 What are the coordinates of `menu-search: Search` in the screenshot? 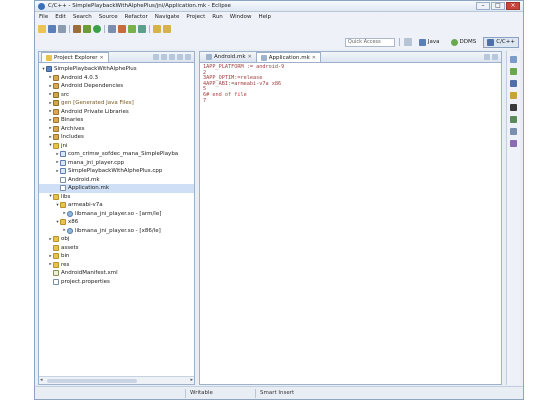 It's located at (82, 17).